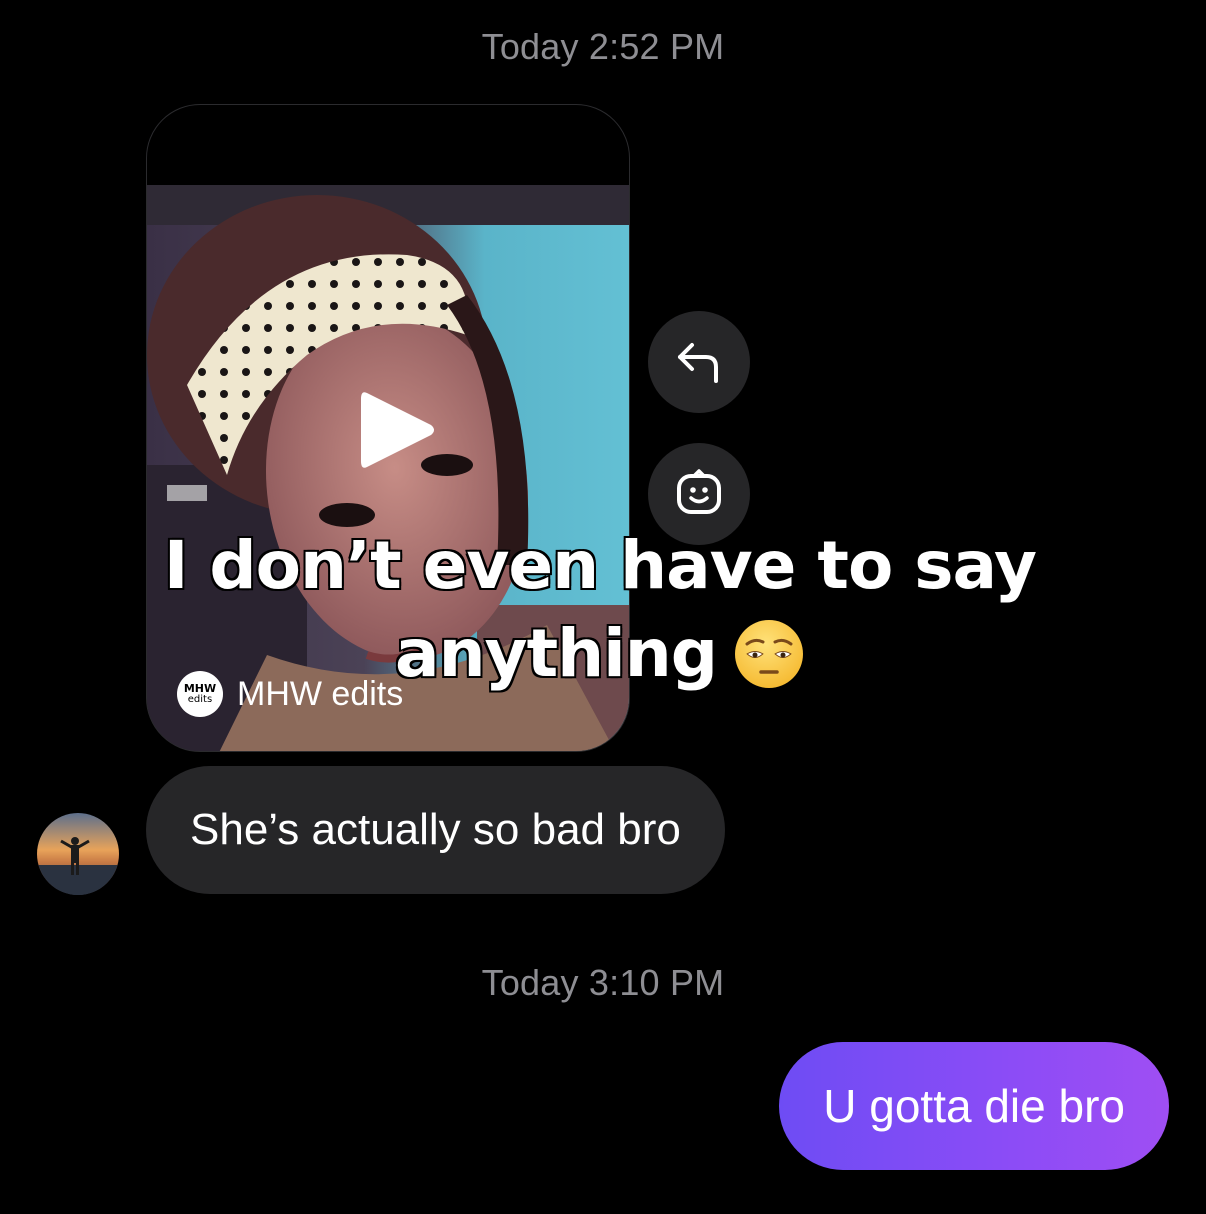 The image size is (1206, 1214). I want to click on timestamp: Today 2:52 PM, so click(603, 46).